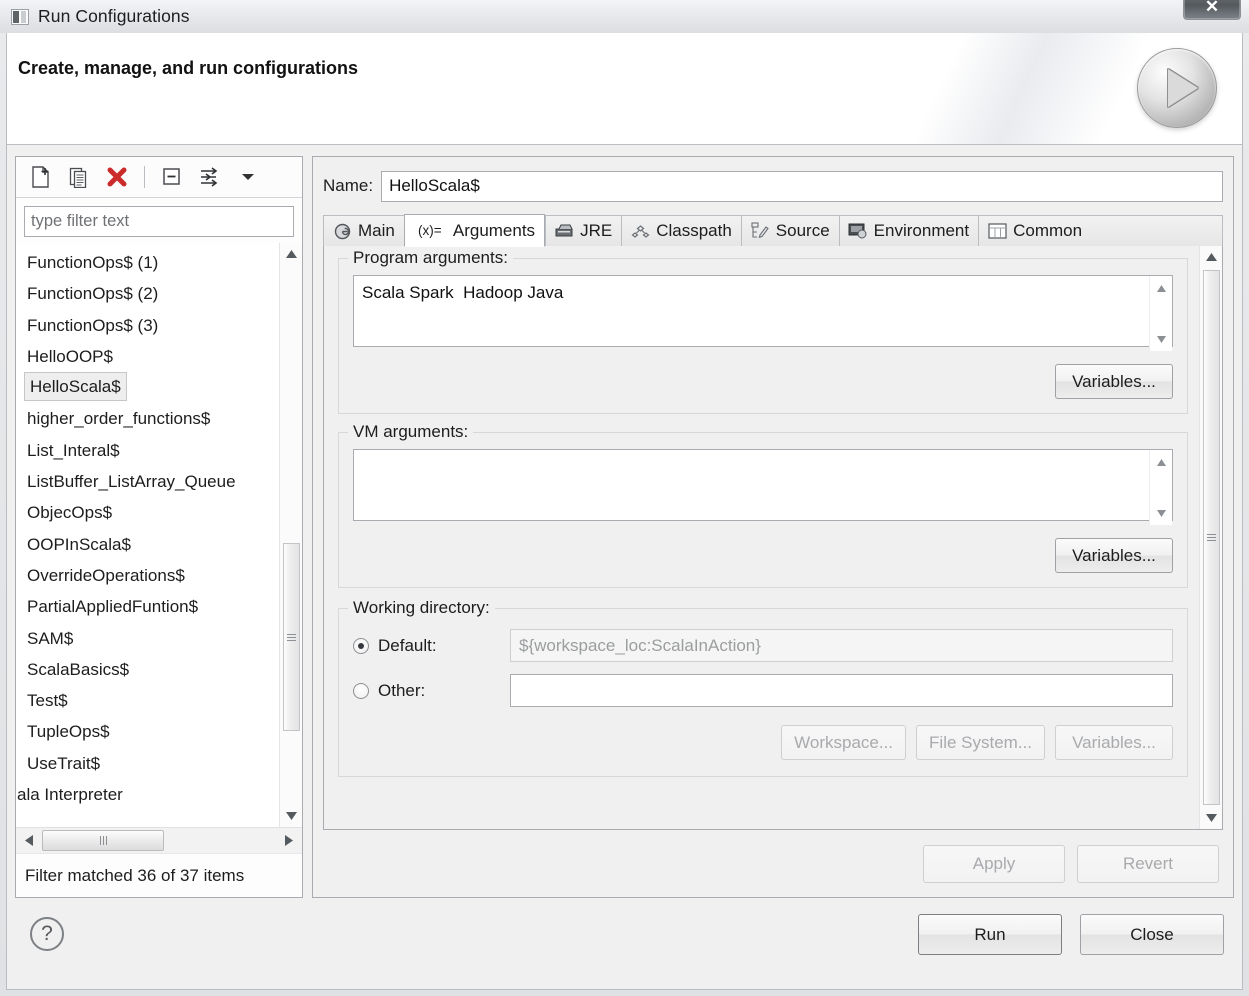  I want to click on list-item: ListBuffer_ListArray_Queue, so click(151, 481).